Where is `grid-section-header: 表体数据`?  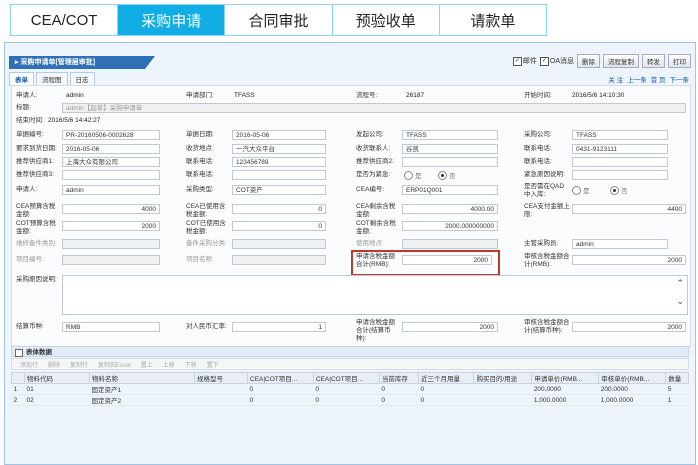 grid-section-header: 表体数据 is located at coordinates (350, 351).